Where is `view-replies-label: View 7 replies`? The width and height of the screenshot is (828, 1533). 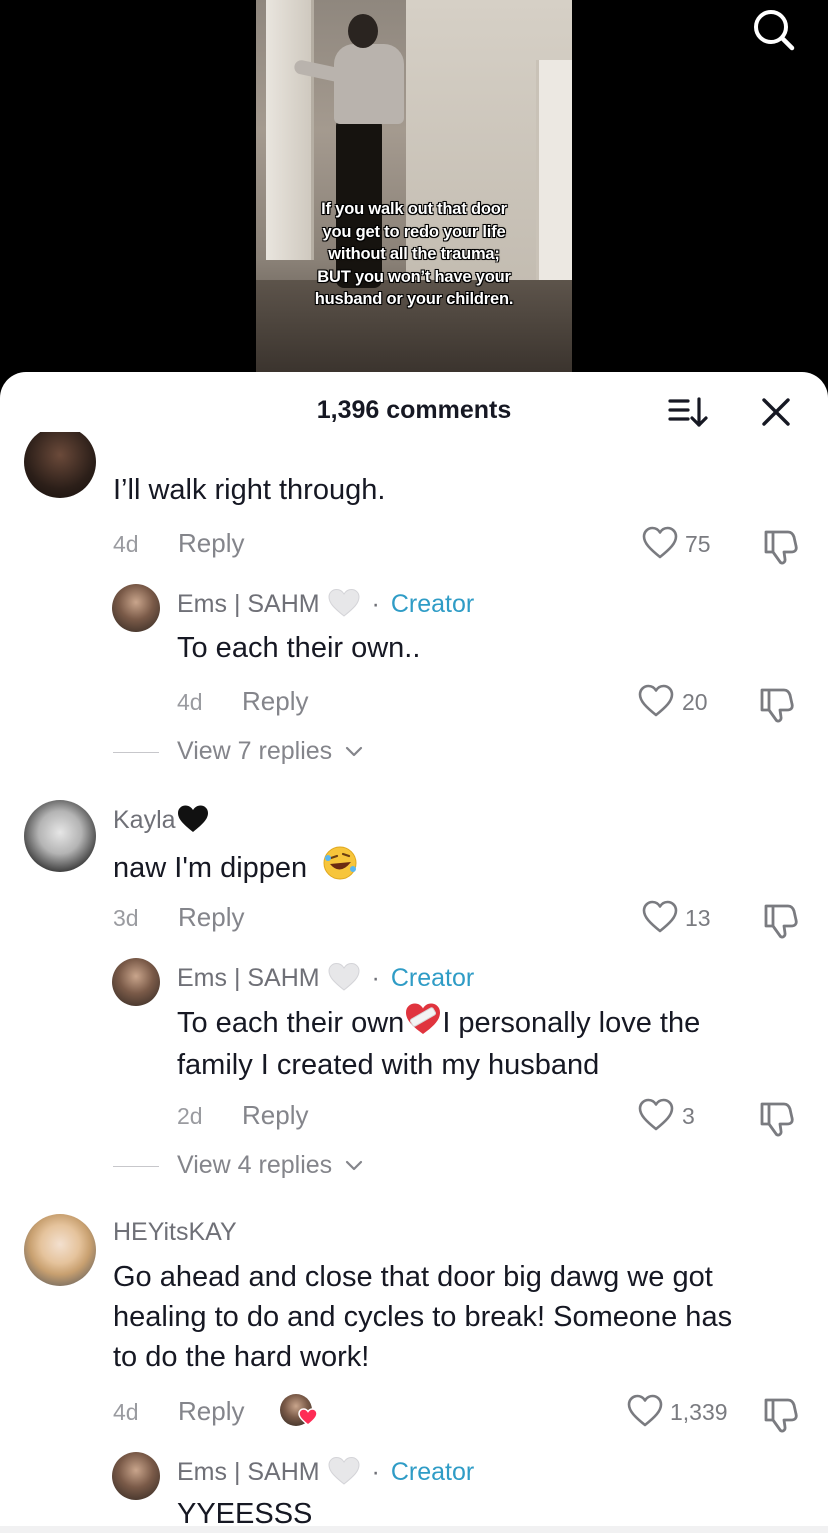 view-replies-label: View 7 replies is located at coordinates (255, 751).